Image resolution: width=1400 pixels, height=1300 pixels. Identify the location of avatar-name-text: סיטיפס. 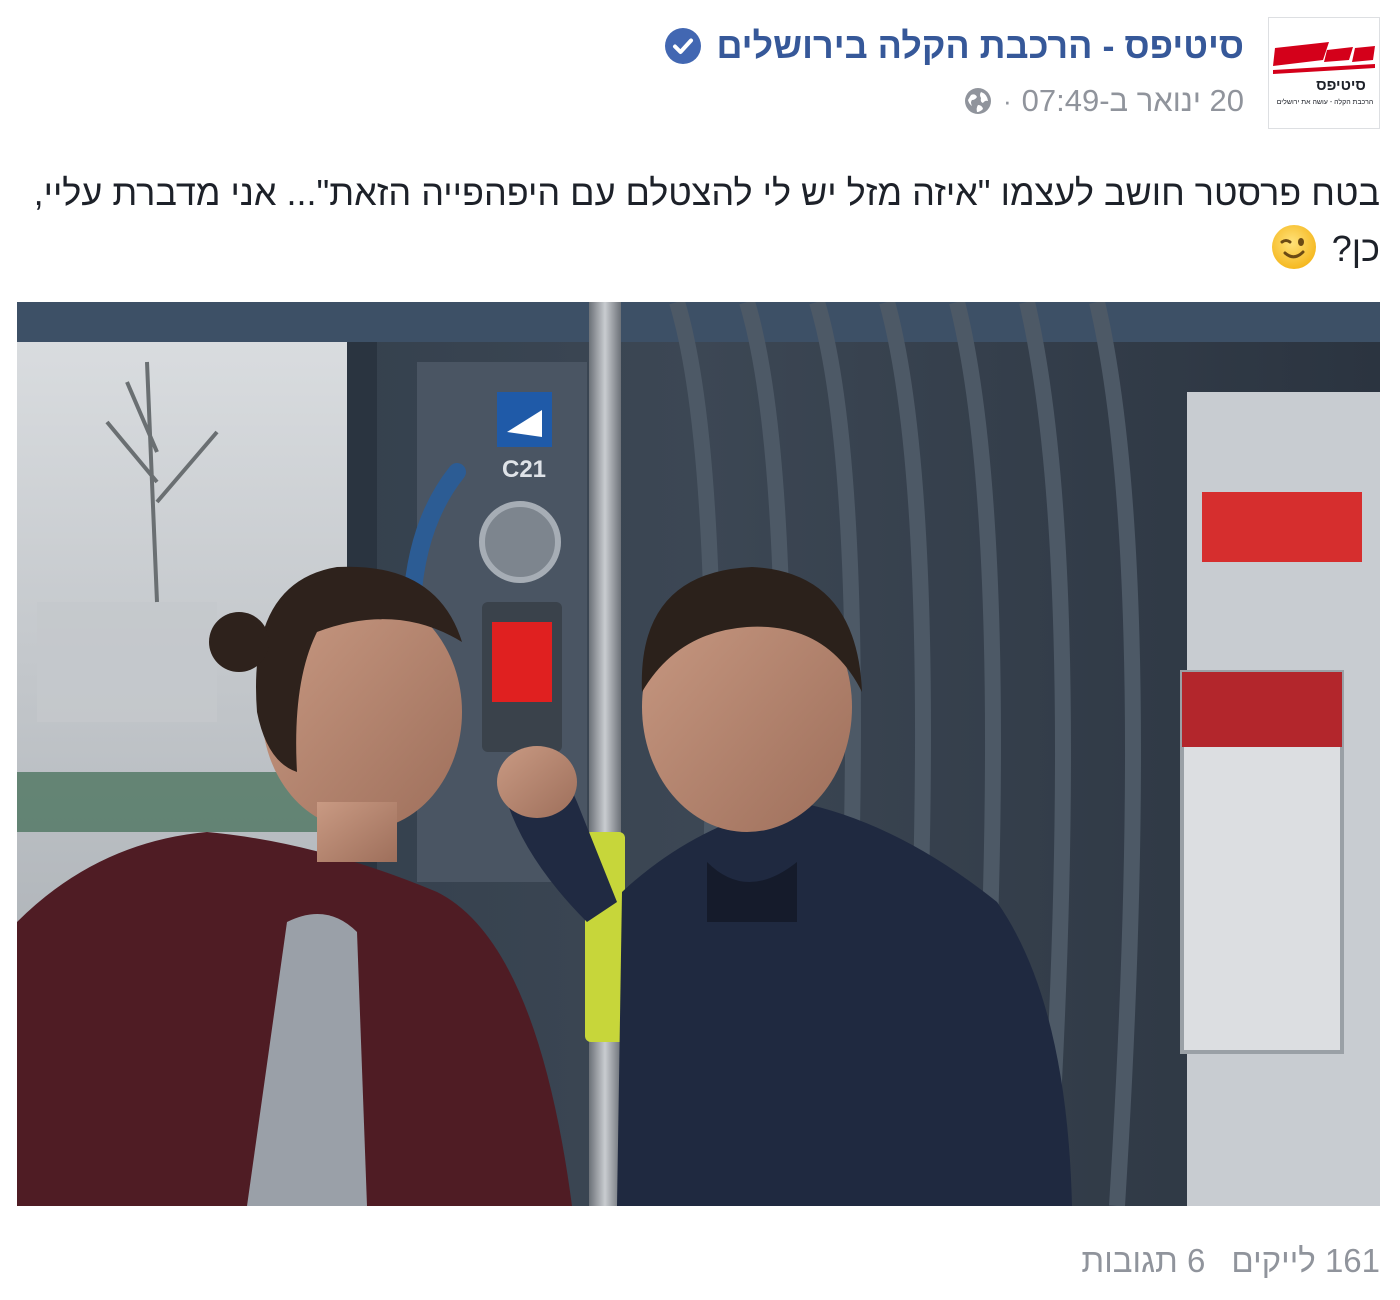
(1341, 85).